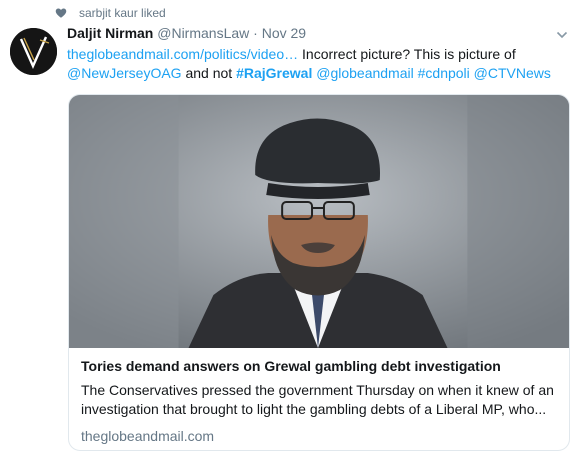 The image size is (583, 453). I want to click on card-domain: theglobeandmail.com, so click(148, 436).